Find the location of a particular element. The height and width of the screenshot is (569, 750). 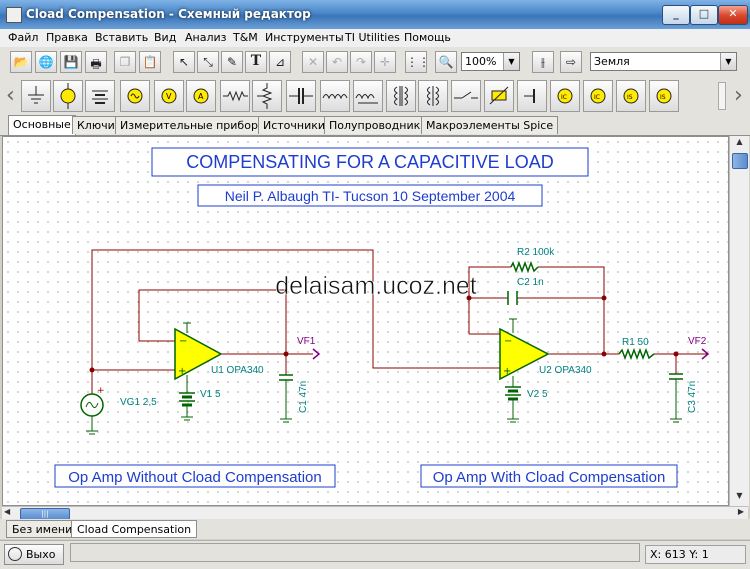

inductor-icon is located at coordinates (335, 97).